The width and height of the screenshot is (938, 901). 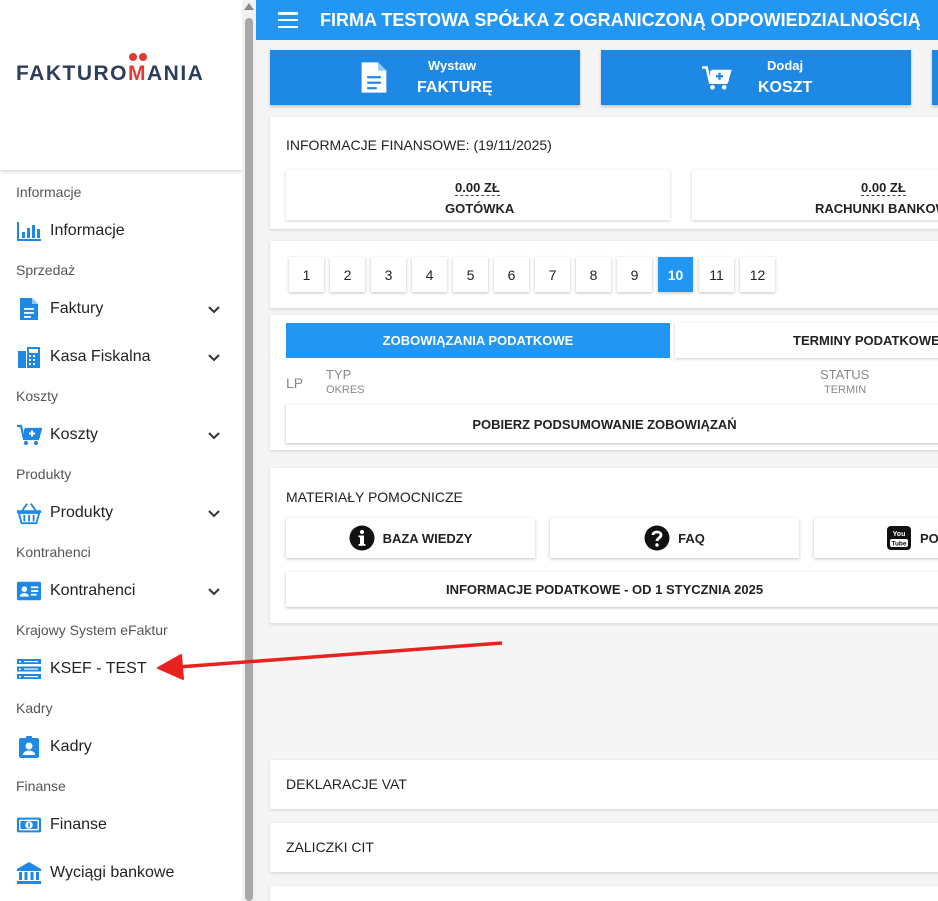 What do you see at coordinates (419, 145) in the screenshot?
I see `finance-info-title: INFORMACJE FINANSOWE: (19/11/2025)` at bounding box center [419, 145].